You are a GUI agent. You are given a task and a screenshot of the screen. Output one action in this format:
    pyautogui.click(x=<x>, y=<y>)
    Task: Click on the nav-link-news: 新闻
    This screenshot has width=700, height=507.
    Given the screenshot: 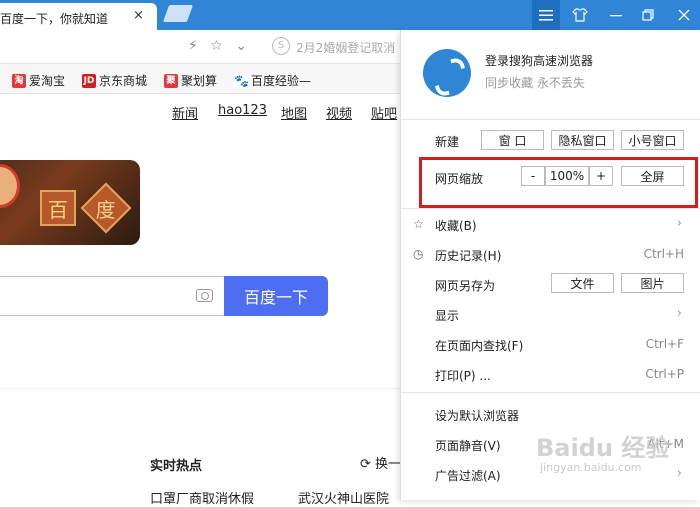 What is the action you would take?
    pyautogui.click(x=185, y=112)
    